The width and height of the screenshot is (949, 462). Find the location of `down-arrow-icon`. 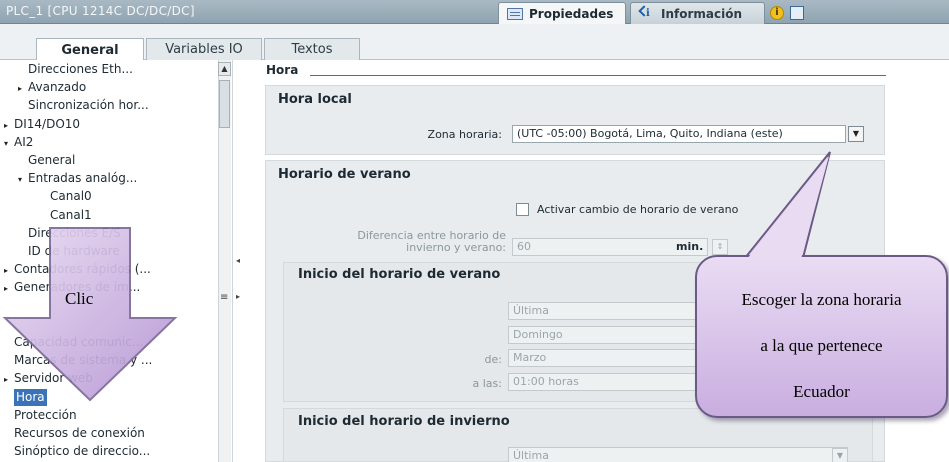

down-arrow-icon is located at coordinates (90, 314).